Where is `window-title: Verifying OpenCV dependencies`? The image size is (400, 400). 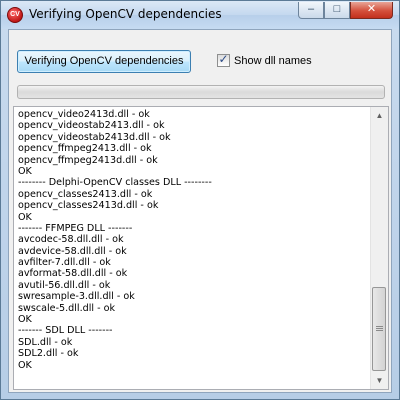
window-title: Verifying OpenCV dependencies is located at coordinates (125, 14).